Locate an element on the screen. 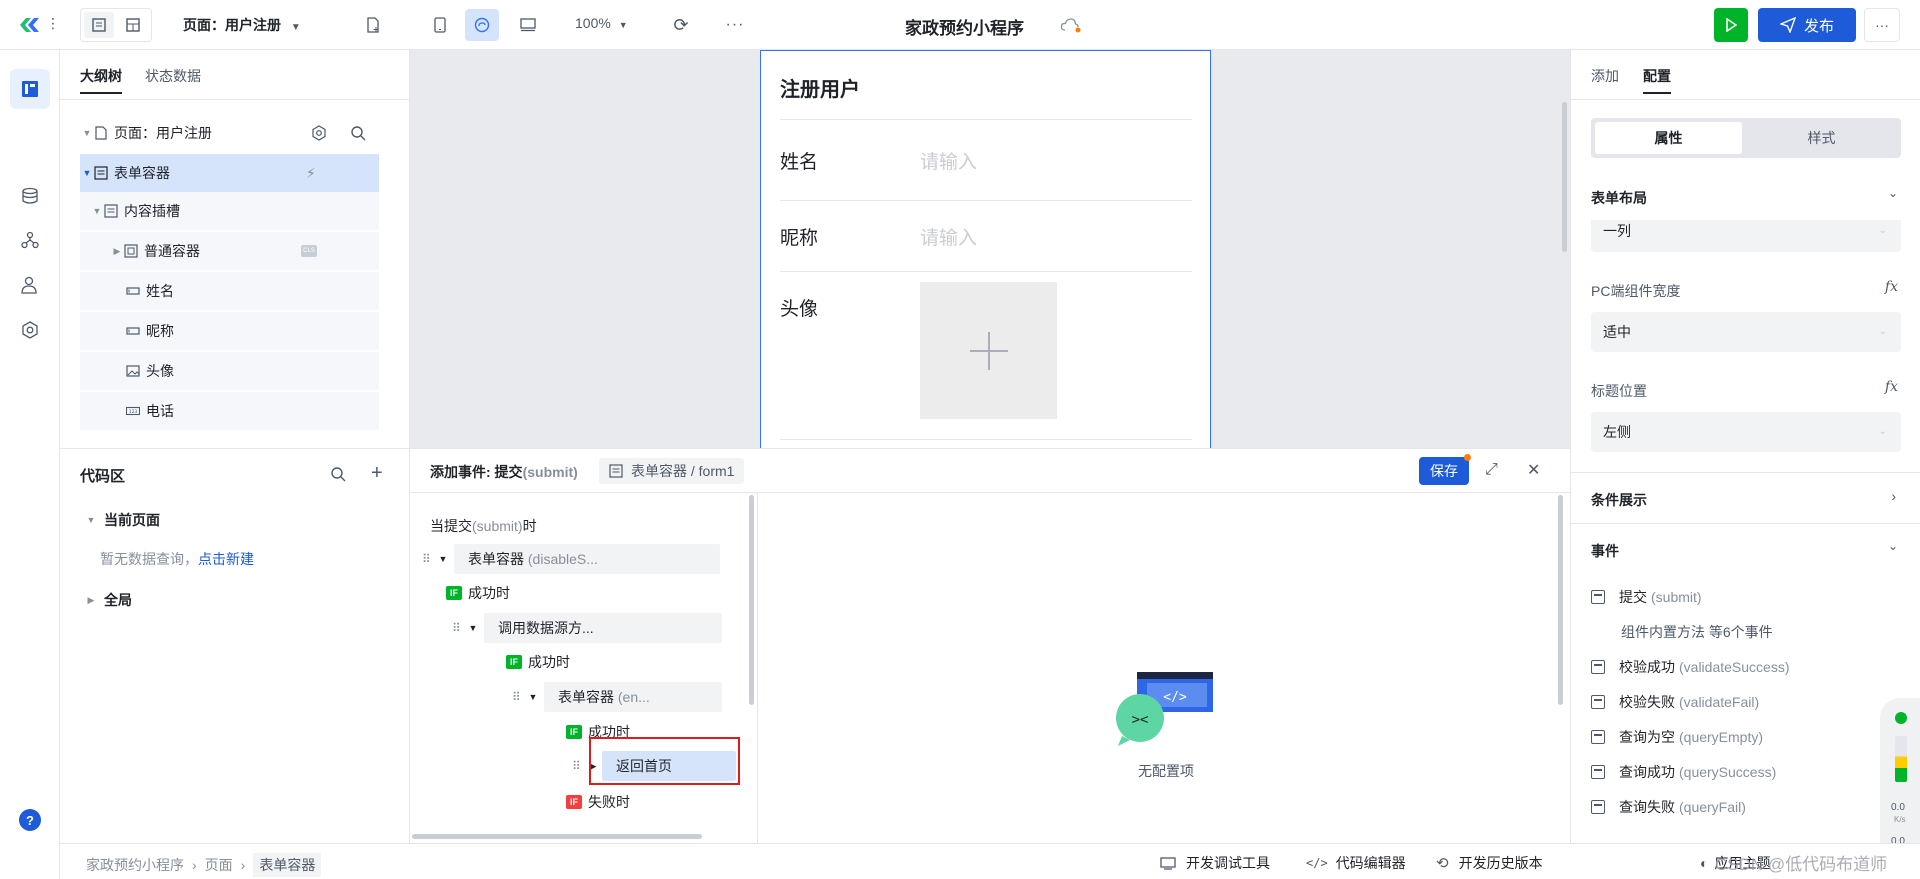  image-upload-icon is located at coordinates (133, 371).